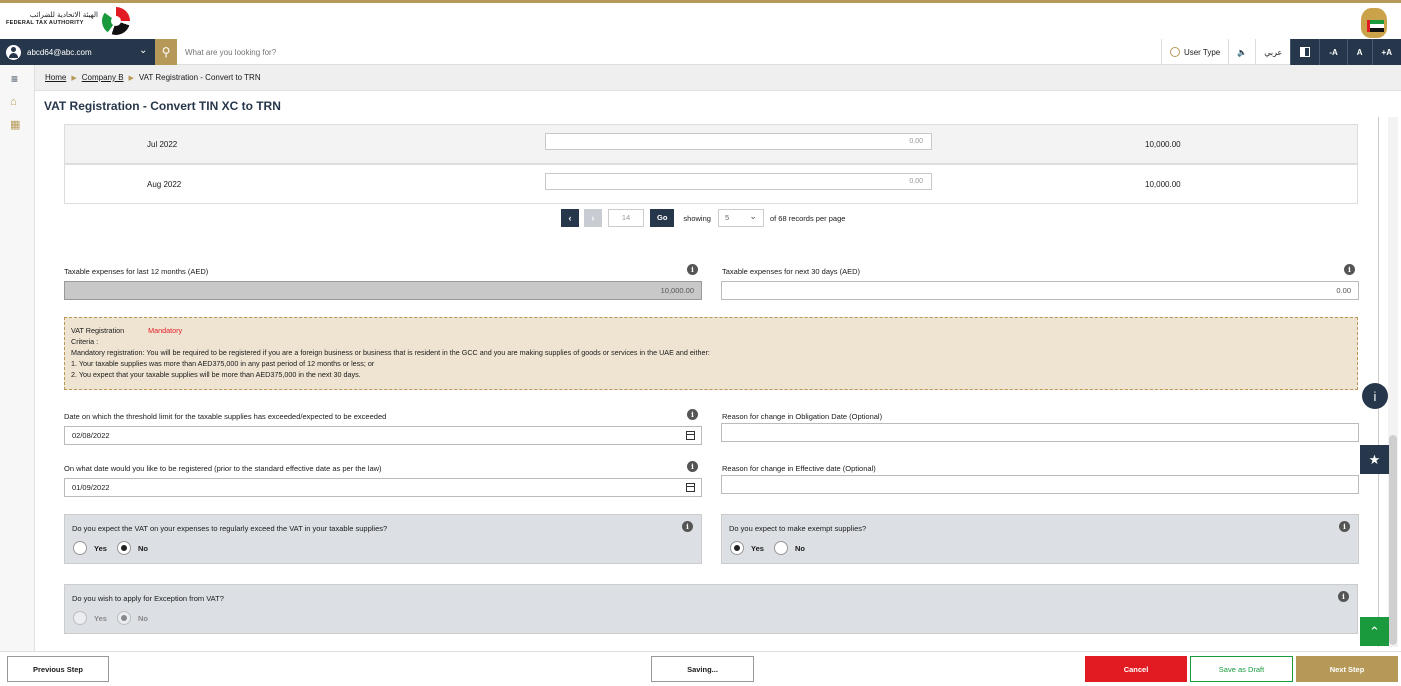 The width and height of the screenshot is (1401, 686). What do you see at coordinates (435, 52) in the screenshot?
I see `search-input` at bounding box center [435, 52].